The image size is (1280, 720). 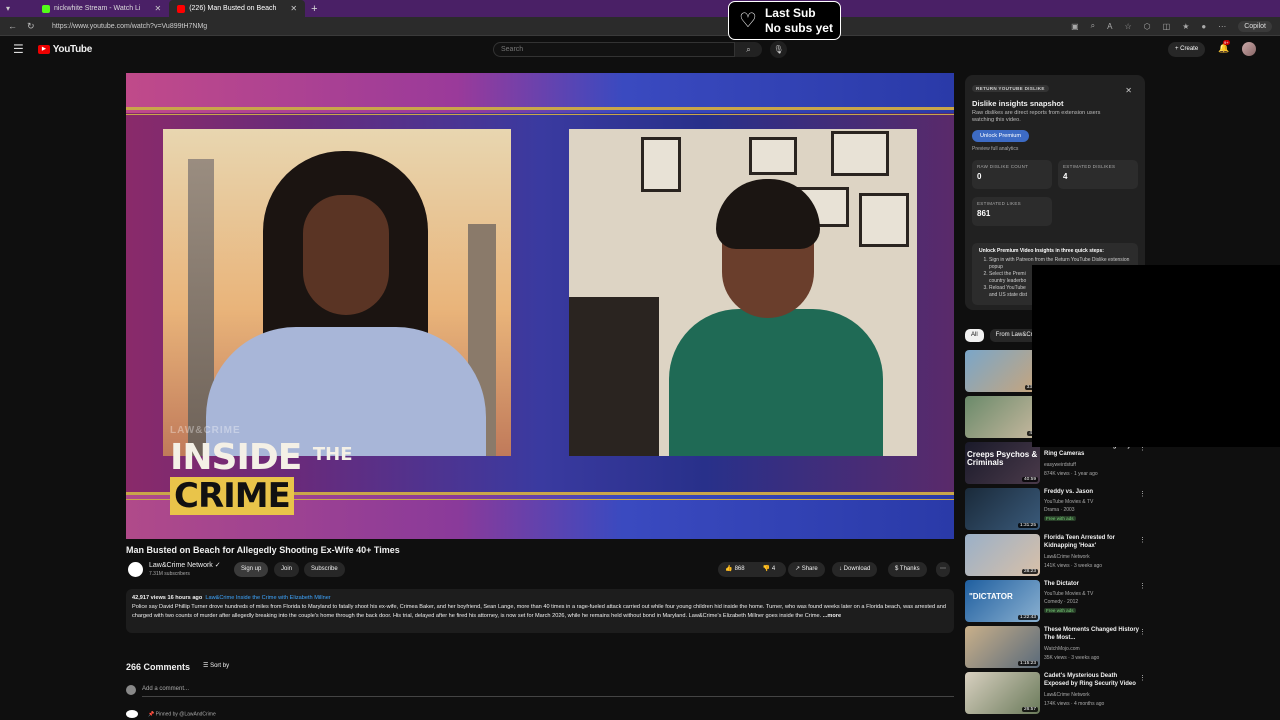 I want to click on unlock-premium-button: Unlock Premium, so click(x=1001, y=136).